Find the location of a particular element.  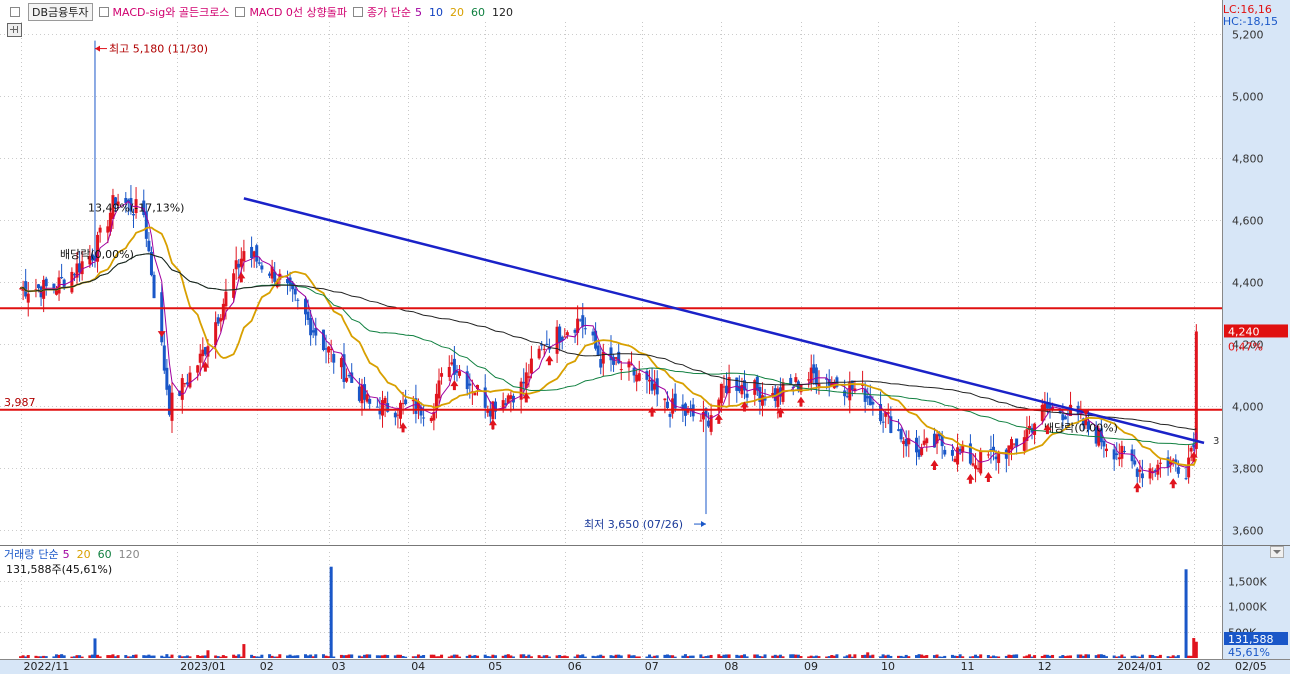

volume-label: 거래량 is located at coordinates (19, 554).